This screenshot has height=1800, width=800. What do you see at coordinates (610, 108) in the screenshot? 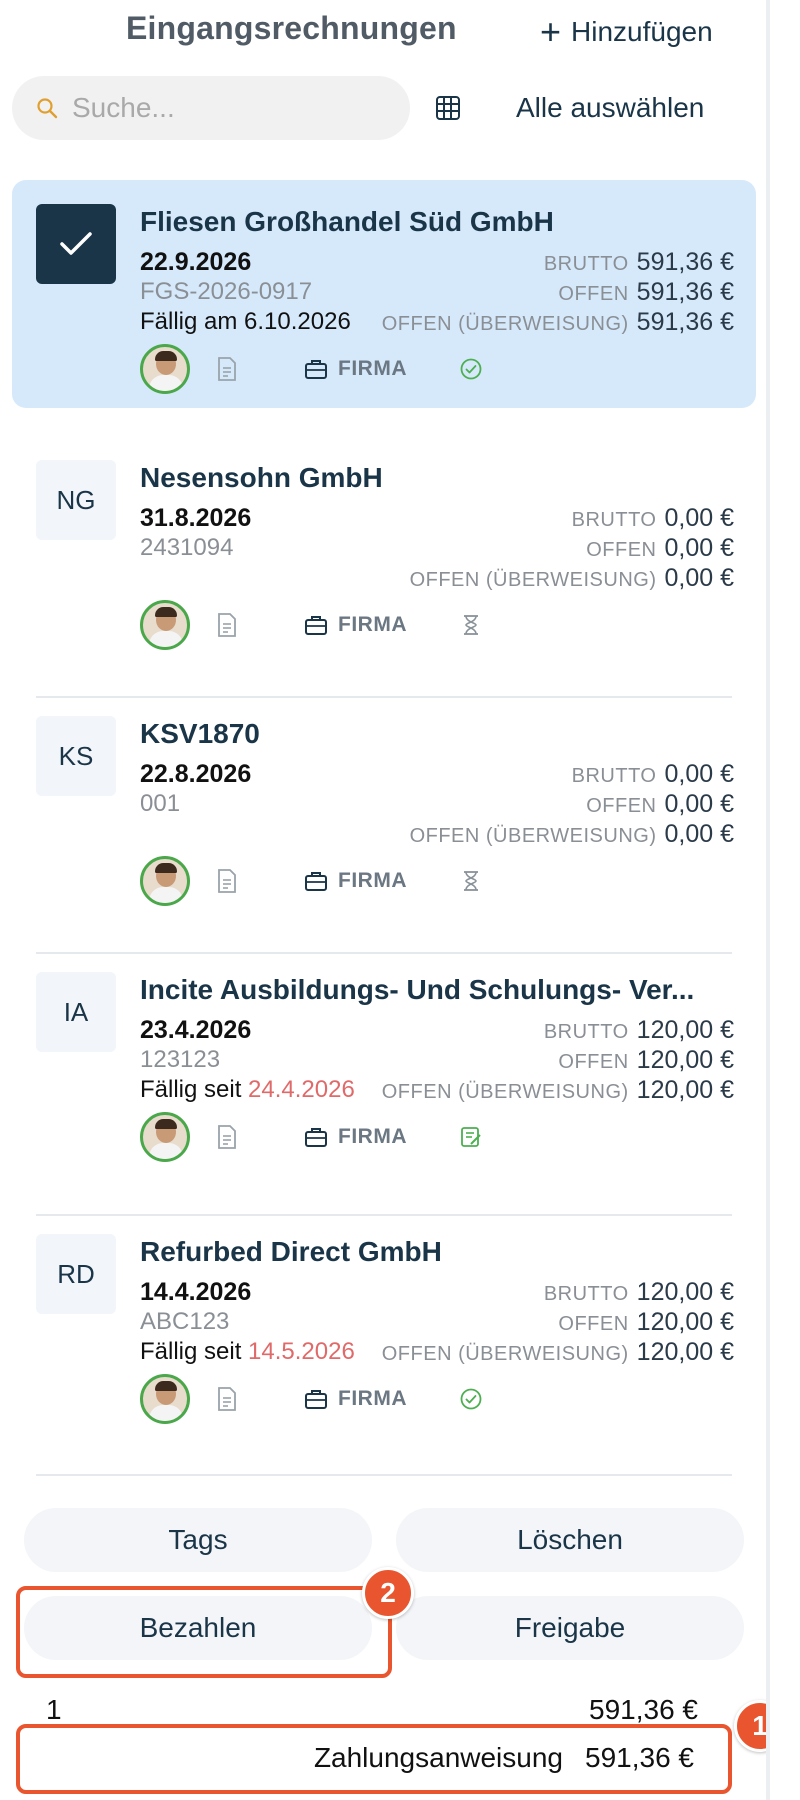
I see `select-all-button: Alle auswählen` at bounding box center [610, 108].